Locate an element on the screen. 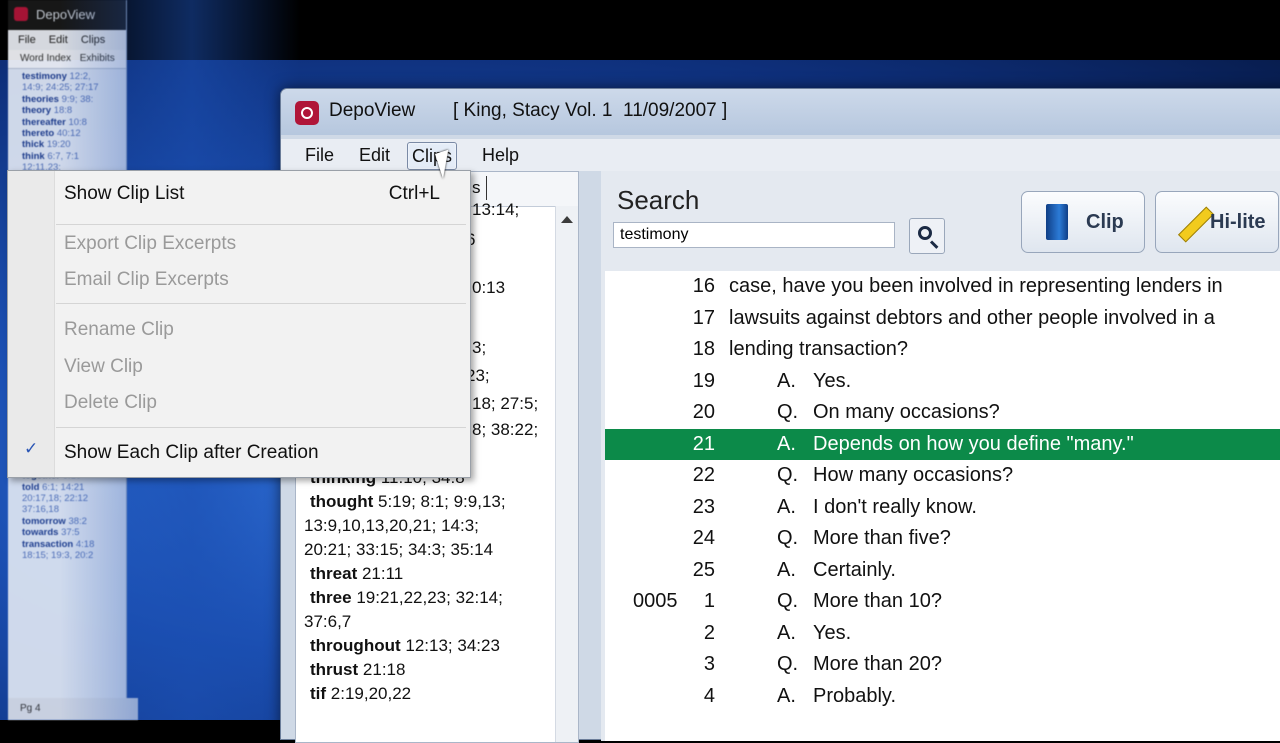  transcript-line: 19 A. Yes. is located at coordinates (942, 382).